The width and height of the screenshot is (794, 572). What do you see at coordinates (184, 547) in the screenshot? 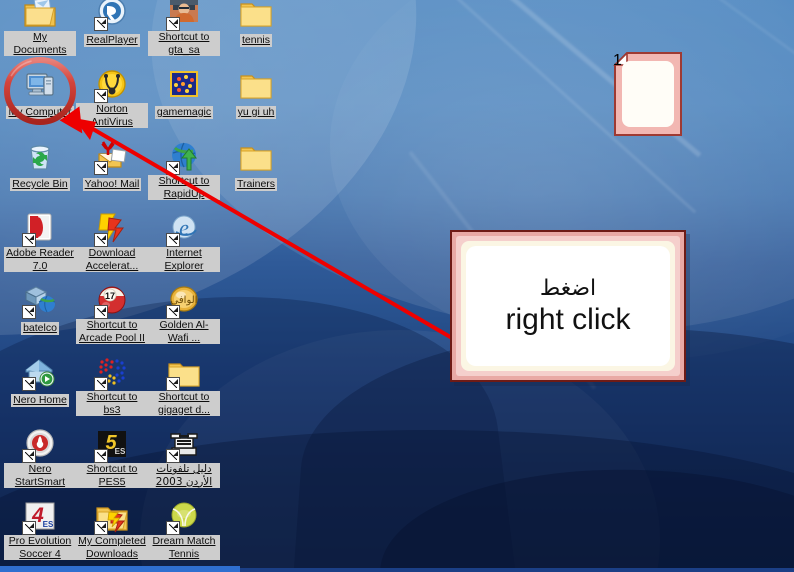
I see `desktop-icon-label: Dream Match Tennis` at bounding box center [184, 547].